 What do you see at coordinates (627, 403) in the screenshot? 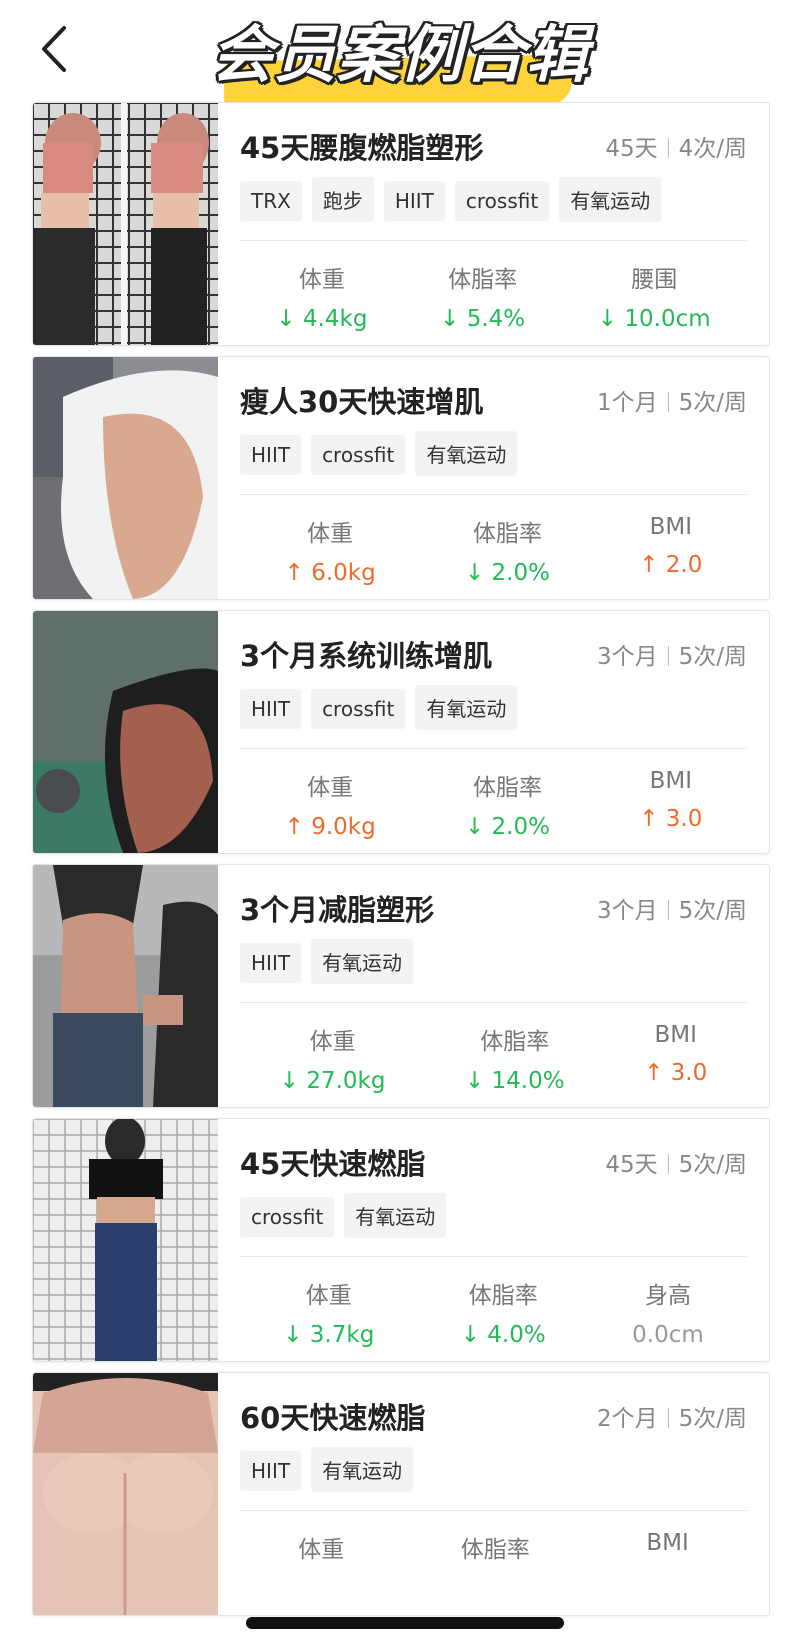
I see `case-duration: 1个月` at bounding box center [627, 403].